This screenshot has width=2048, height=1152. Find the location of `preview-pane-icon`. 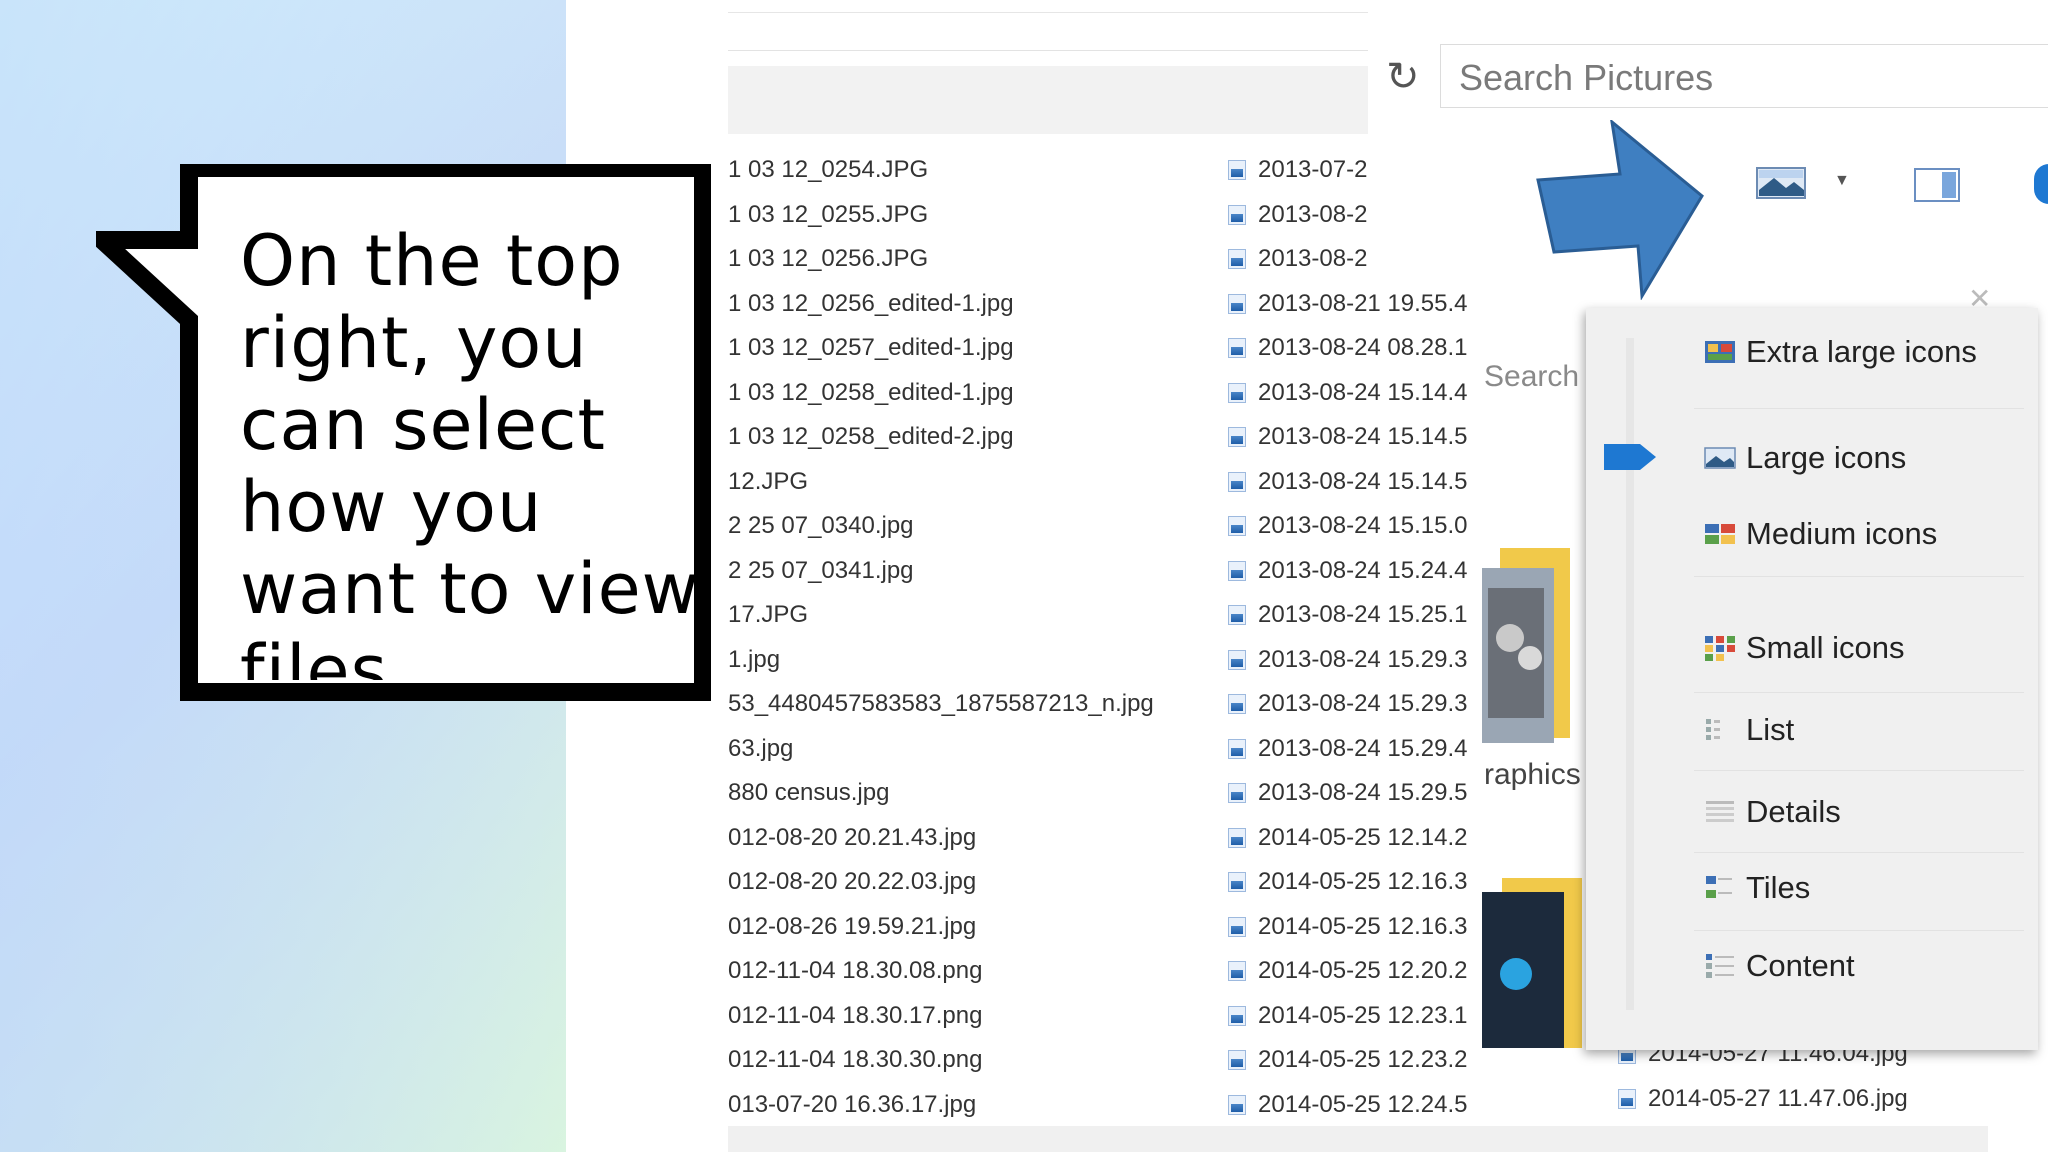

preview-pane-icon is located at coordinates (1937, 185).